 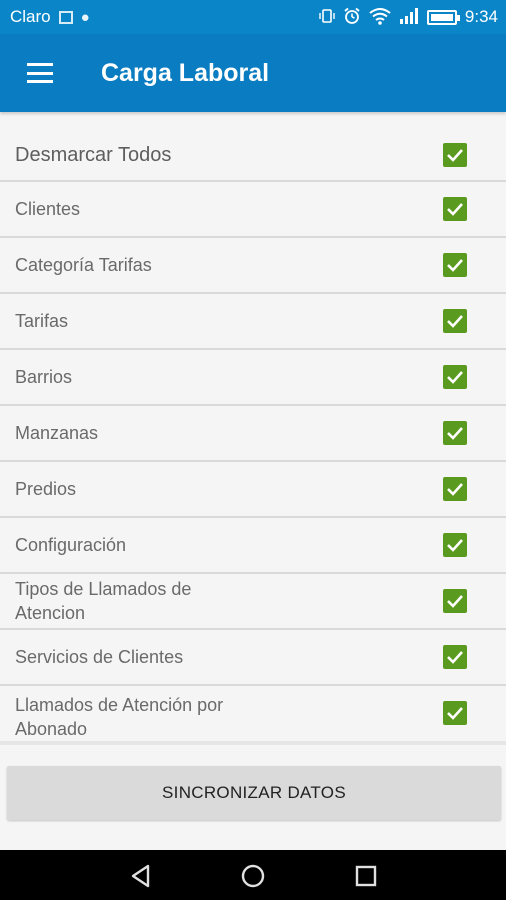 I want to click on select-all-label: Desmarcar Todos, so click(x=93, y=155).